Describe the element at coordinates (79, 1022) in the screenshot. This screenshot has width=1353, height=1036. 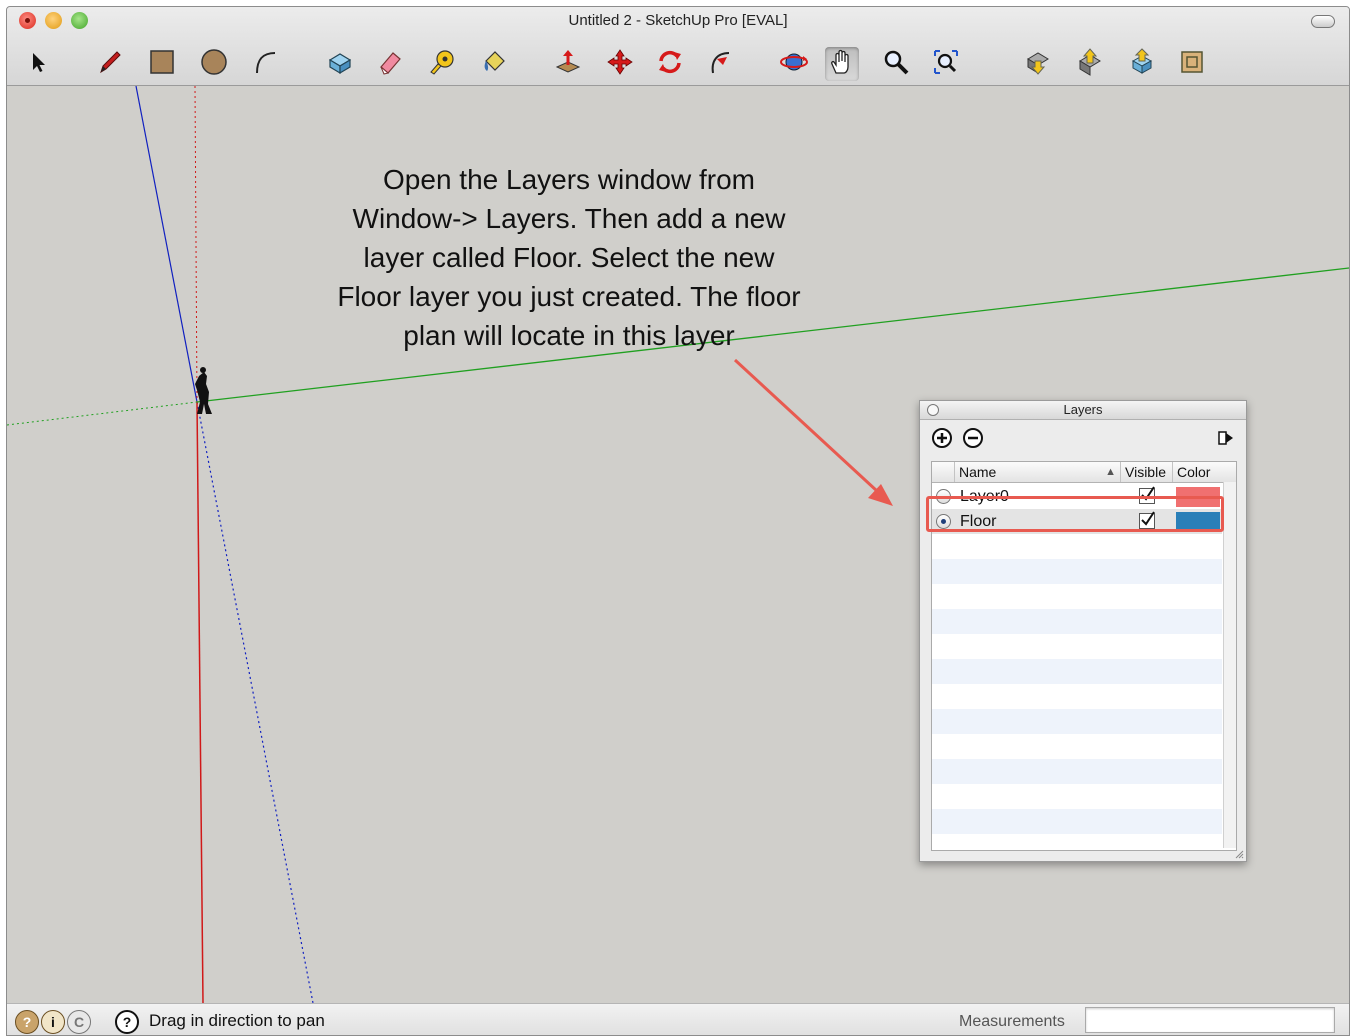
I see `user-account-icon: C` at that location.